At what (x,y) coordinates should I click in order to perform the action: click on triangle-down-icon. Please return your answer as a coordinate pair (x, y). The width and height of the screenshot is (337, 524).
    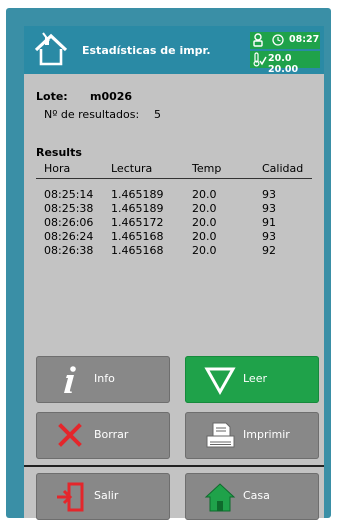
    Looking at the image, I should click on (220, 381).